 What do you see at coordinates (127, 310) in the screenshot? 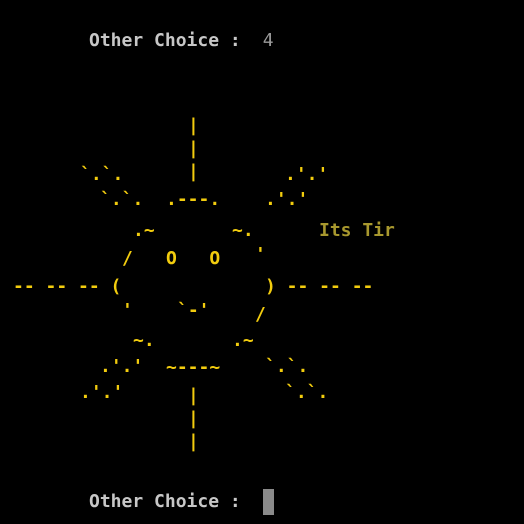
I see `art-chin-left: '` at bounding box center [127, 310].